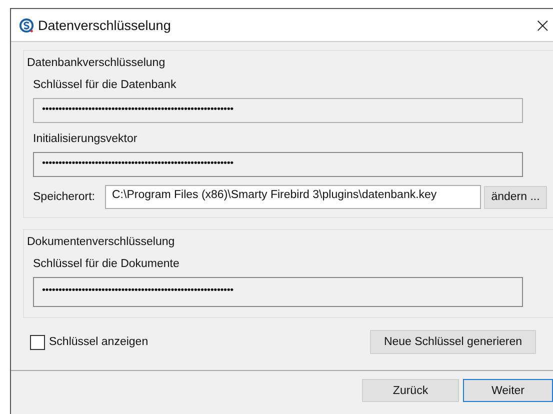  I want to click on field-label: Schlüssel für die Dokumente, so click(106, 264).